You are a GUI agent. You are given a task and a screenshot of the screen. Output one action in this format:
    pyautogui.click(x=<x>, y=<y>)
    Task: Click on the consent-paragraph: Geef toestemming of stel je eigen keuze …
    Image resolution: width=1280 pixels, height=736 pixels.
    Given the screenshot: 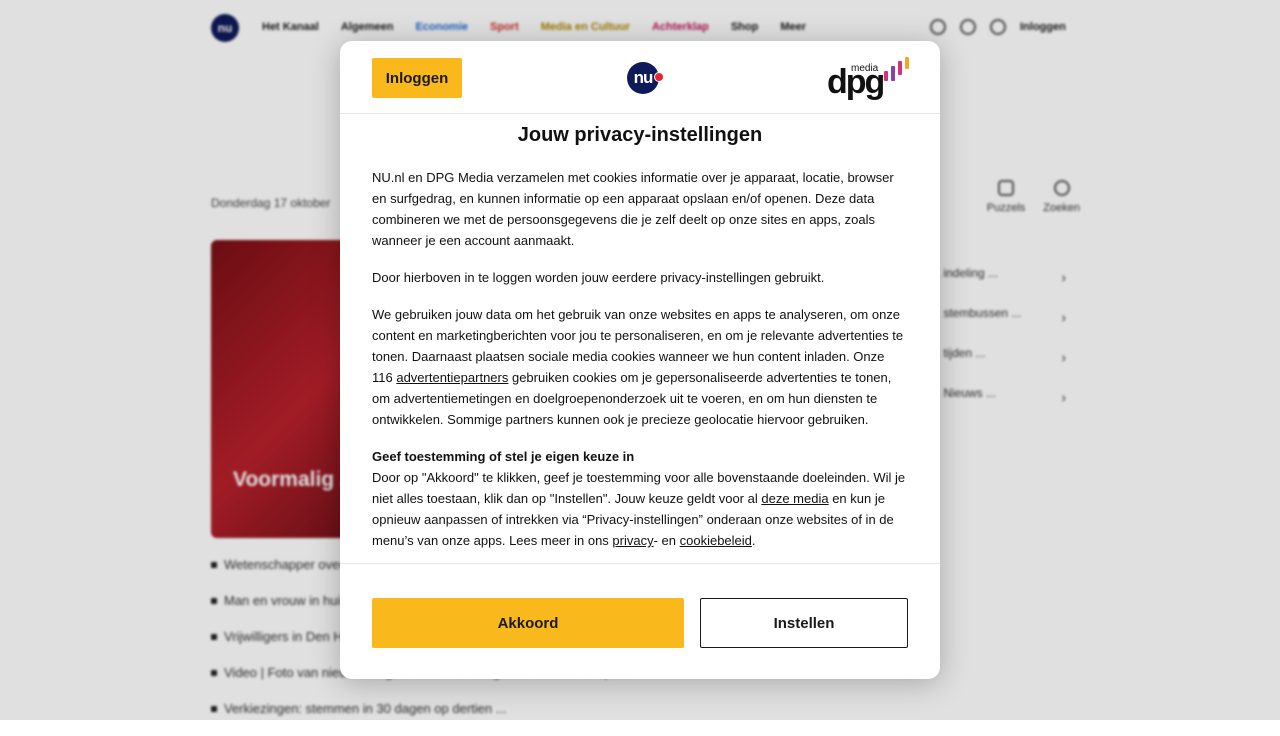 What is the action you would take?
    pyautogui.click(x=640, y=498)
    